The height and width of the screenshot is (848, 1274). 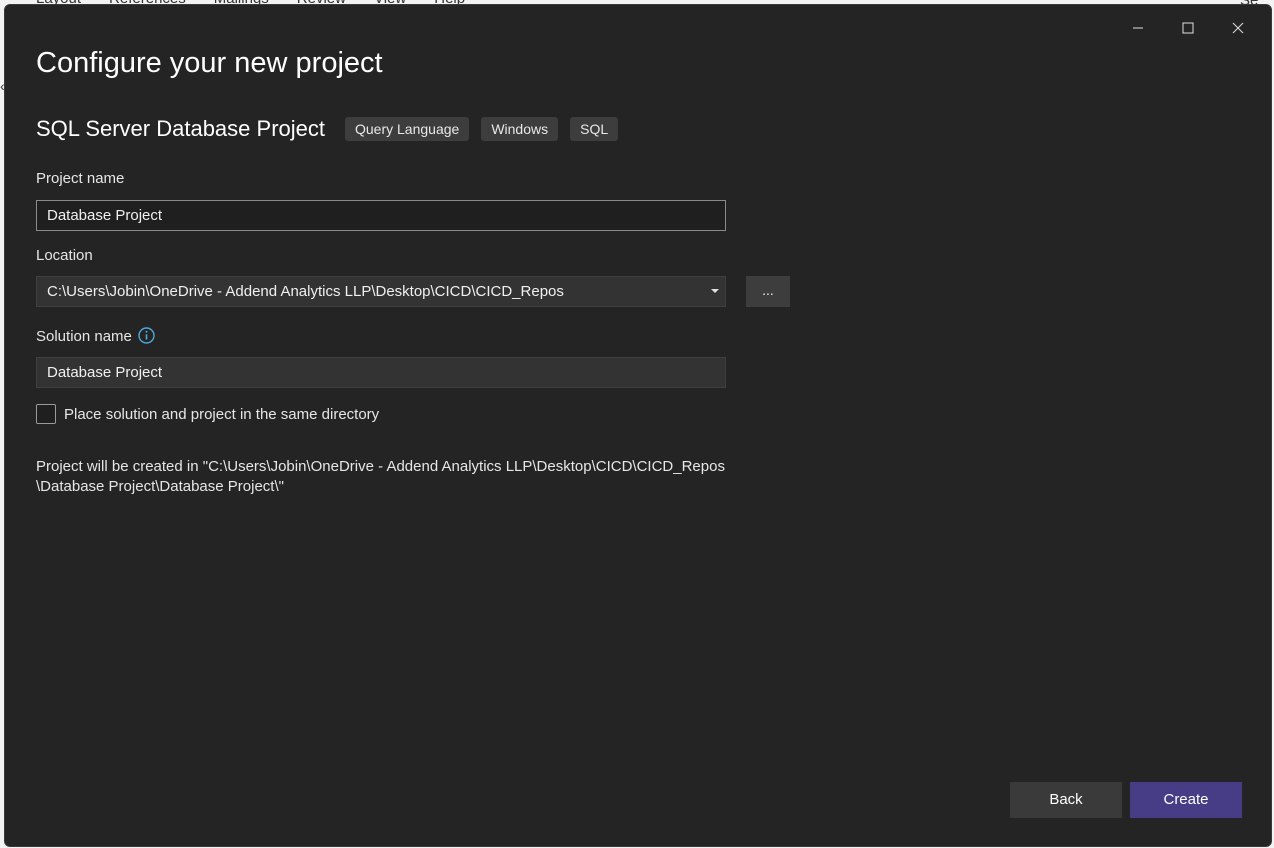 I want to click on window-controls, so click(x=1188, y=28).